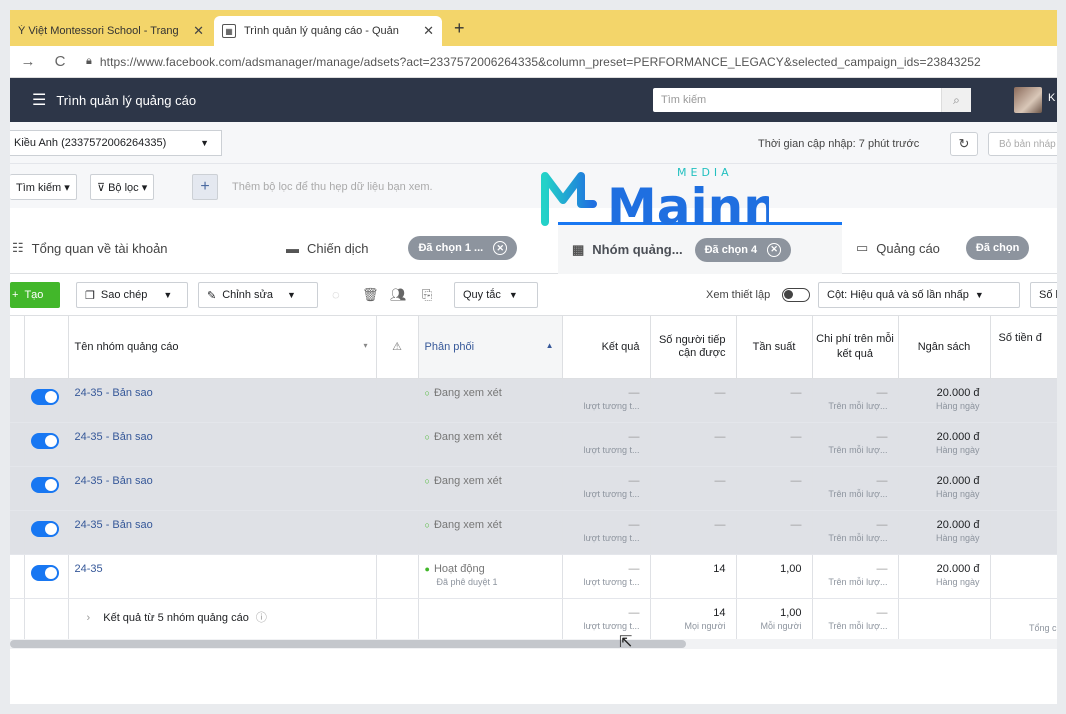  Describe the element at coordinates (116, 143) in the screenshot. I see `account-selector: Kiều Anh (2337572006264335) ▼` at that location.